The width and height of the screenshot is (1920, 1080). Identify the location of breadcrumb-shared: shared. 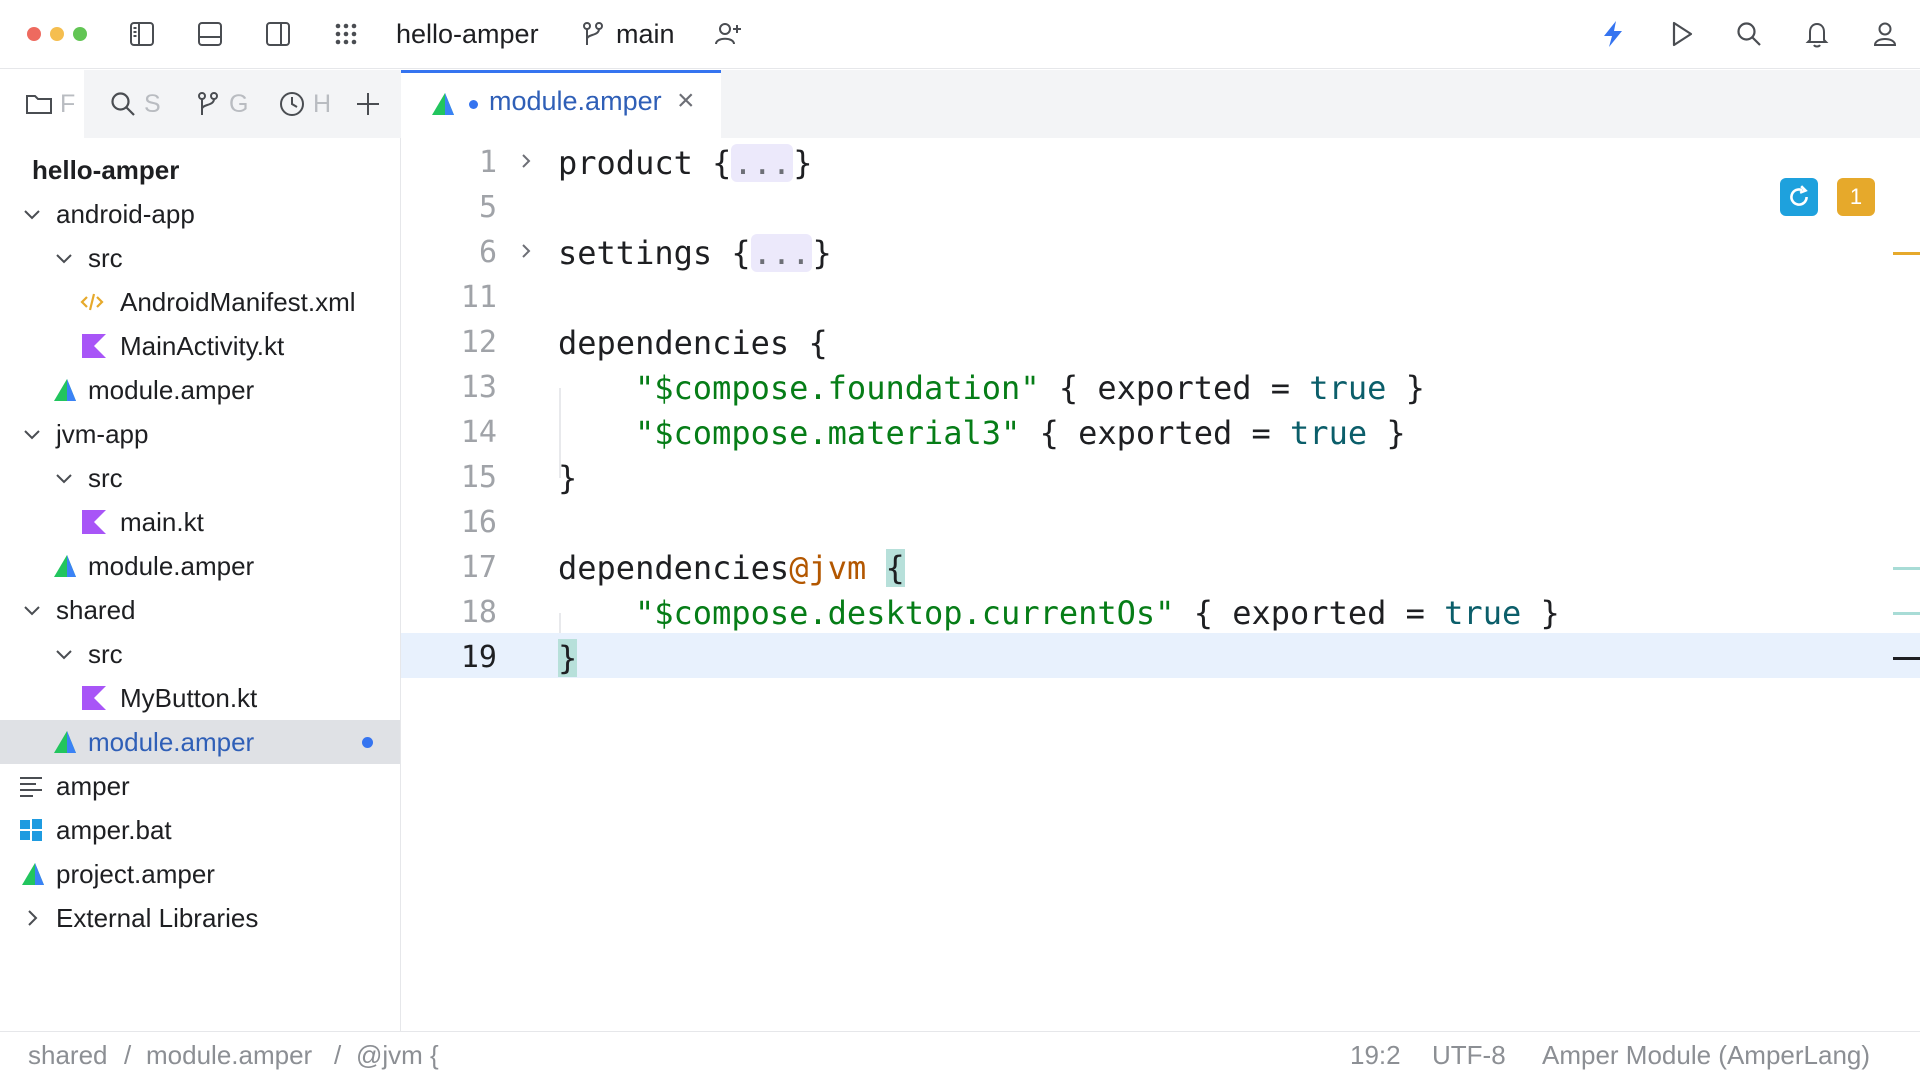
(68, 1055).